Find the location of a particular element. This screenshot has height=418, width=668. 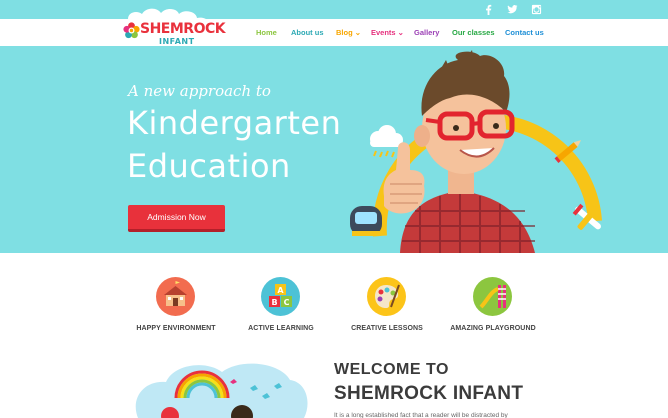

welcome-title-line2: SHEMROCK INFANT is located at coordinates (429, 393).